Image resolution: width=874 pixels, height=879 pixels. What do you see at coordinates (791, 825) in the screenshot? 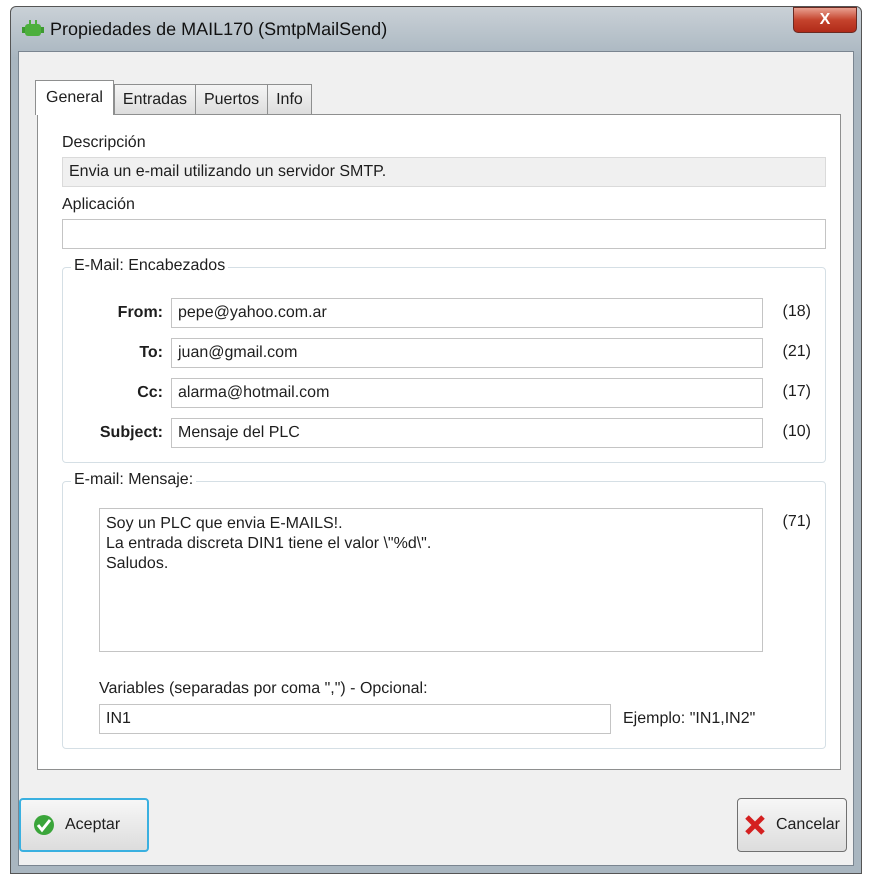
I see `cancel-button: Cancelar` at bounding box center [791, 825].